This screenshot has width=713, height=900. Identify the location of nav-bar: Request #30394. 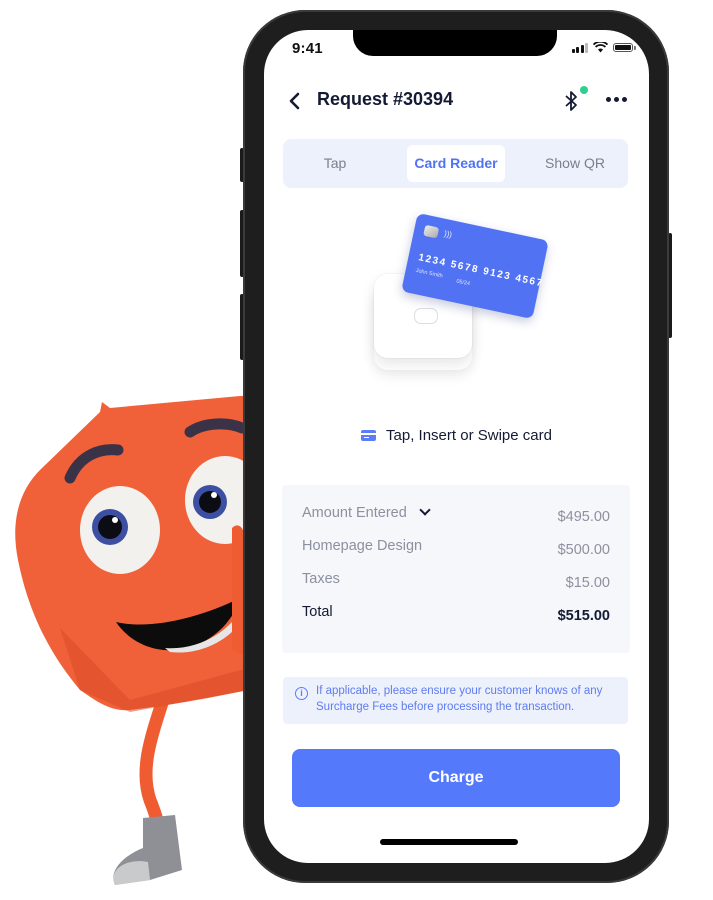
(456, 100).